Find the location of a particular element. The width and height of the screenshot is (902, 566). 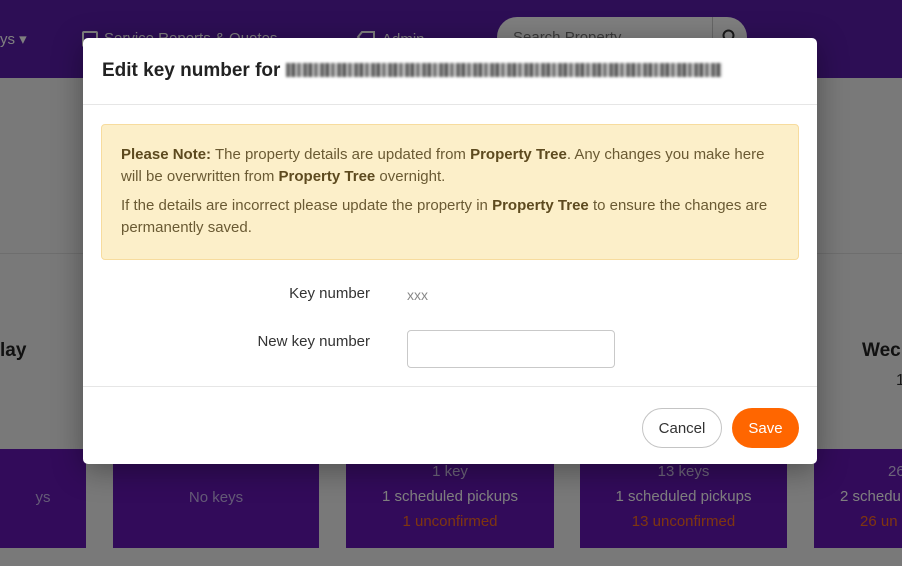

key-number-value: xxx is located at coordinates (417, 295).